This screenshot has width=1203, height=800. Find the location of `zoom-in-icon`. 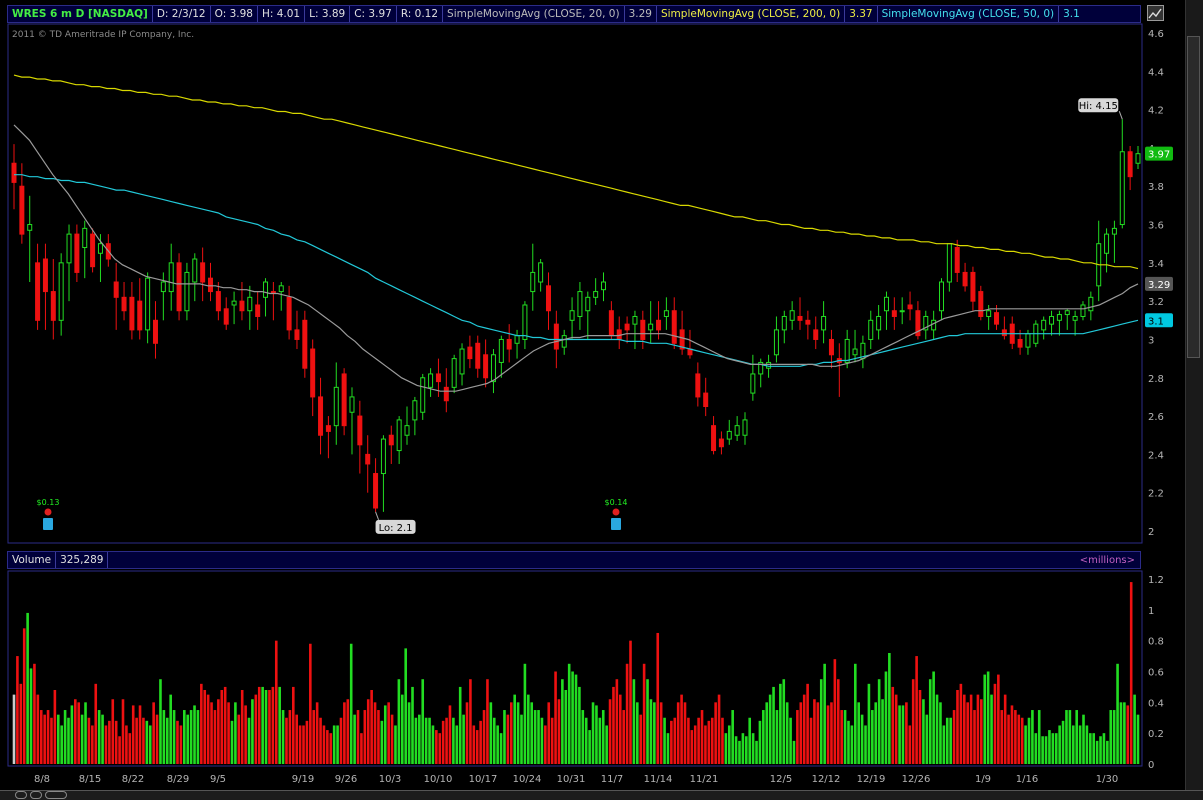

zoom-in-icon is located at coordinates (56, 795).